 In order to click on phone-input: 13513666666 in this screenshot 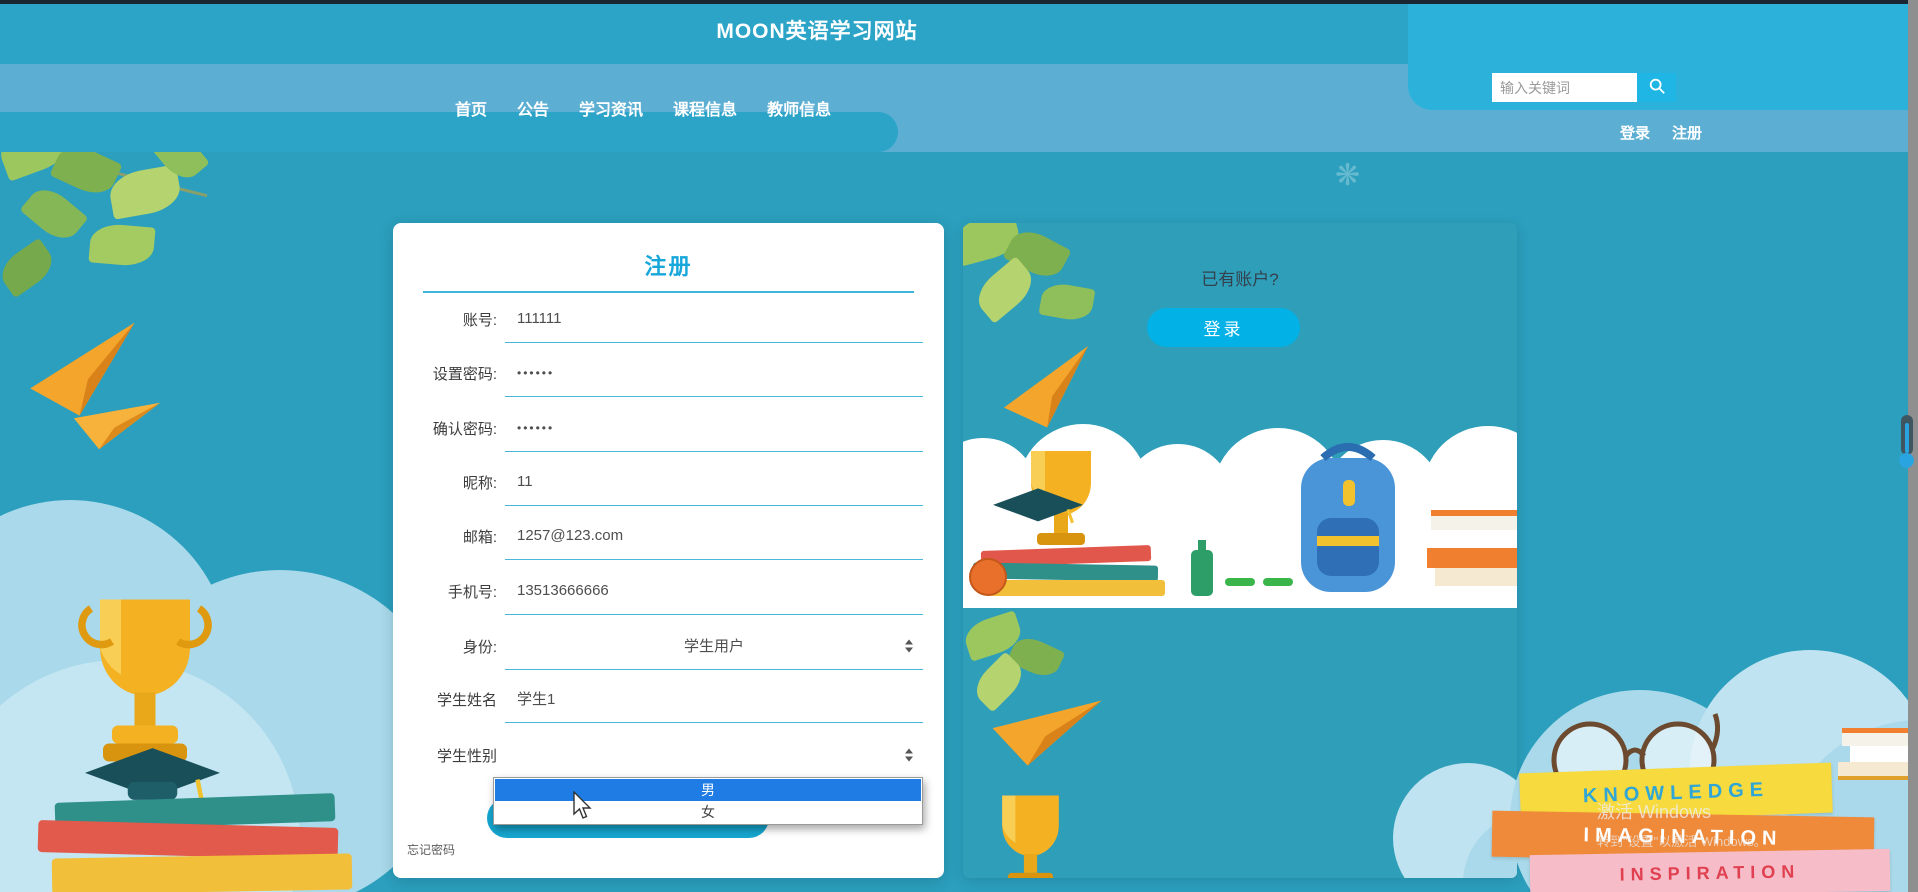, I will do `click(714, 591)`.